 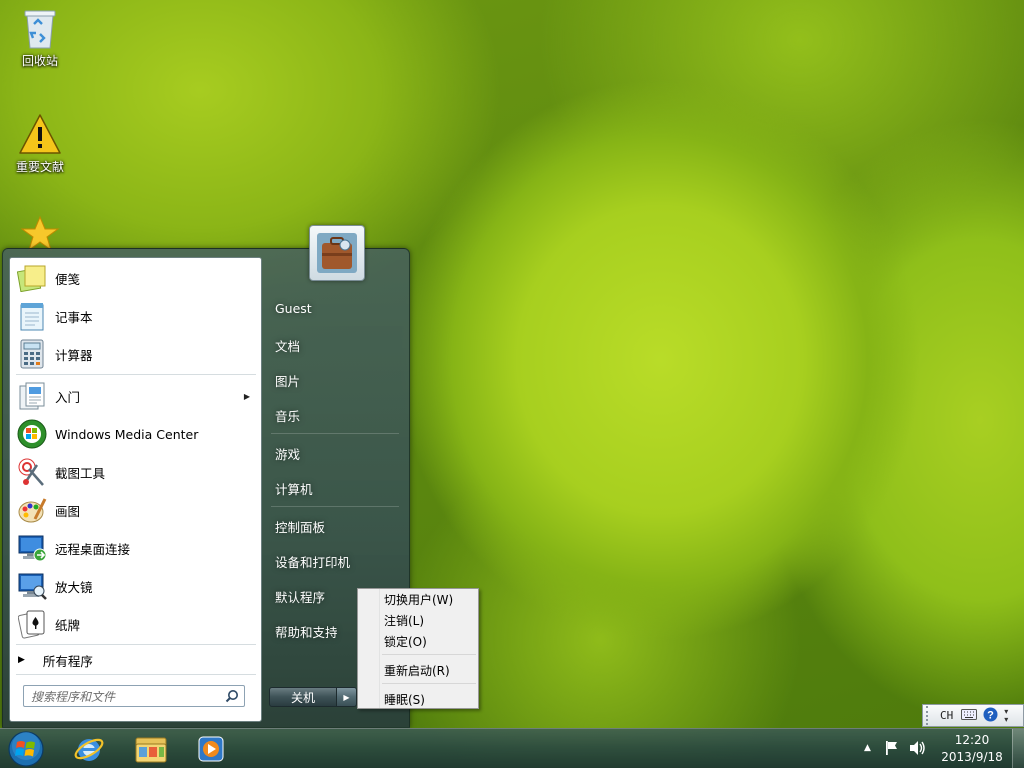 I want to click on paint-icon, so click(x=32, y=510).